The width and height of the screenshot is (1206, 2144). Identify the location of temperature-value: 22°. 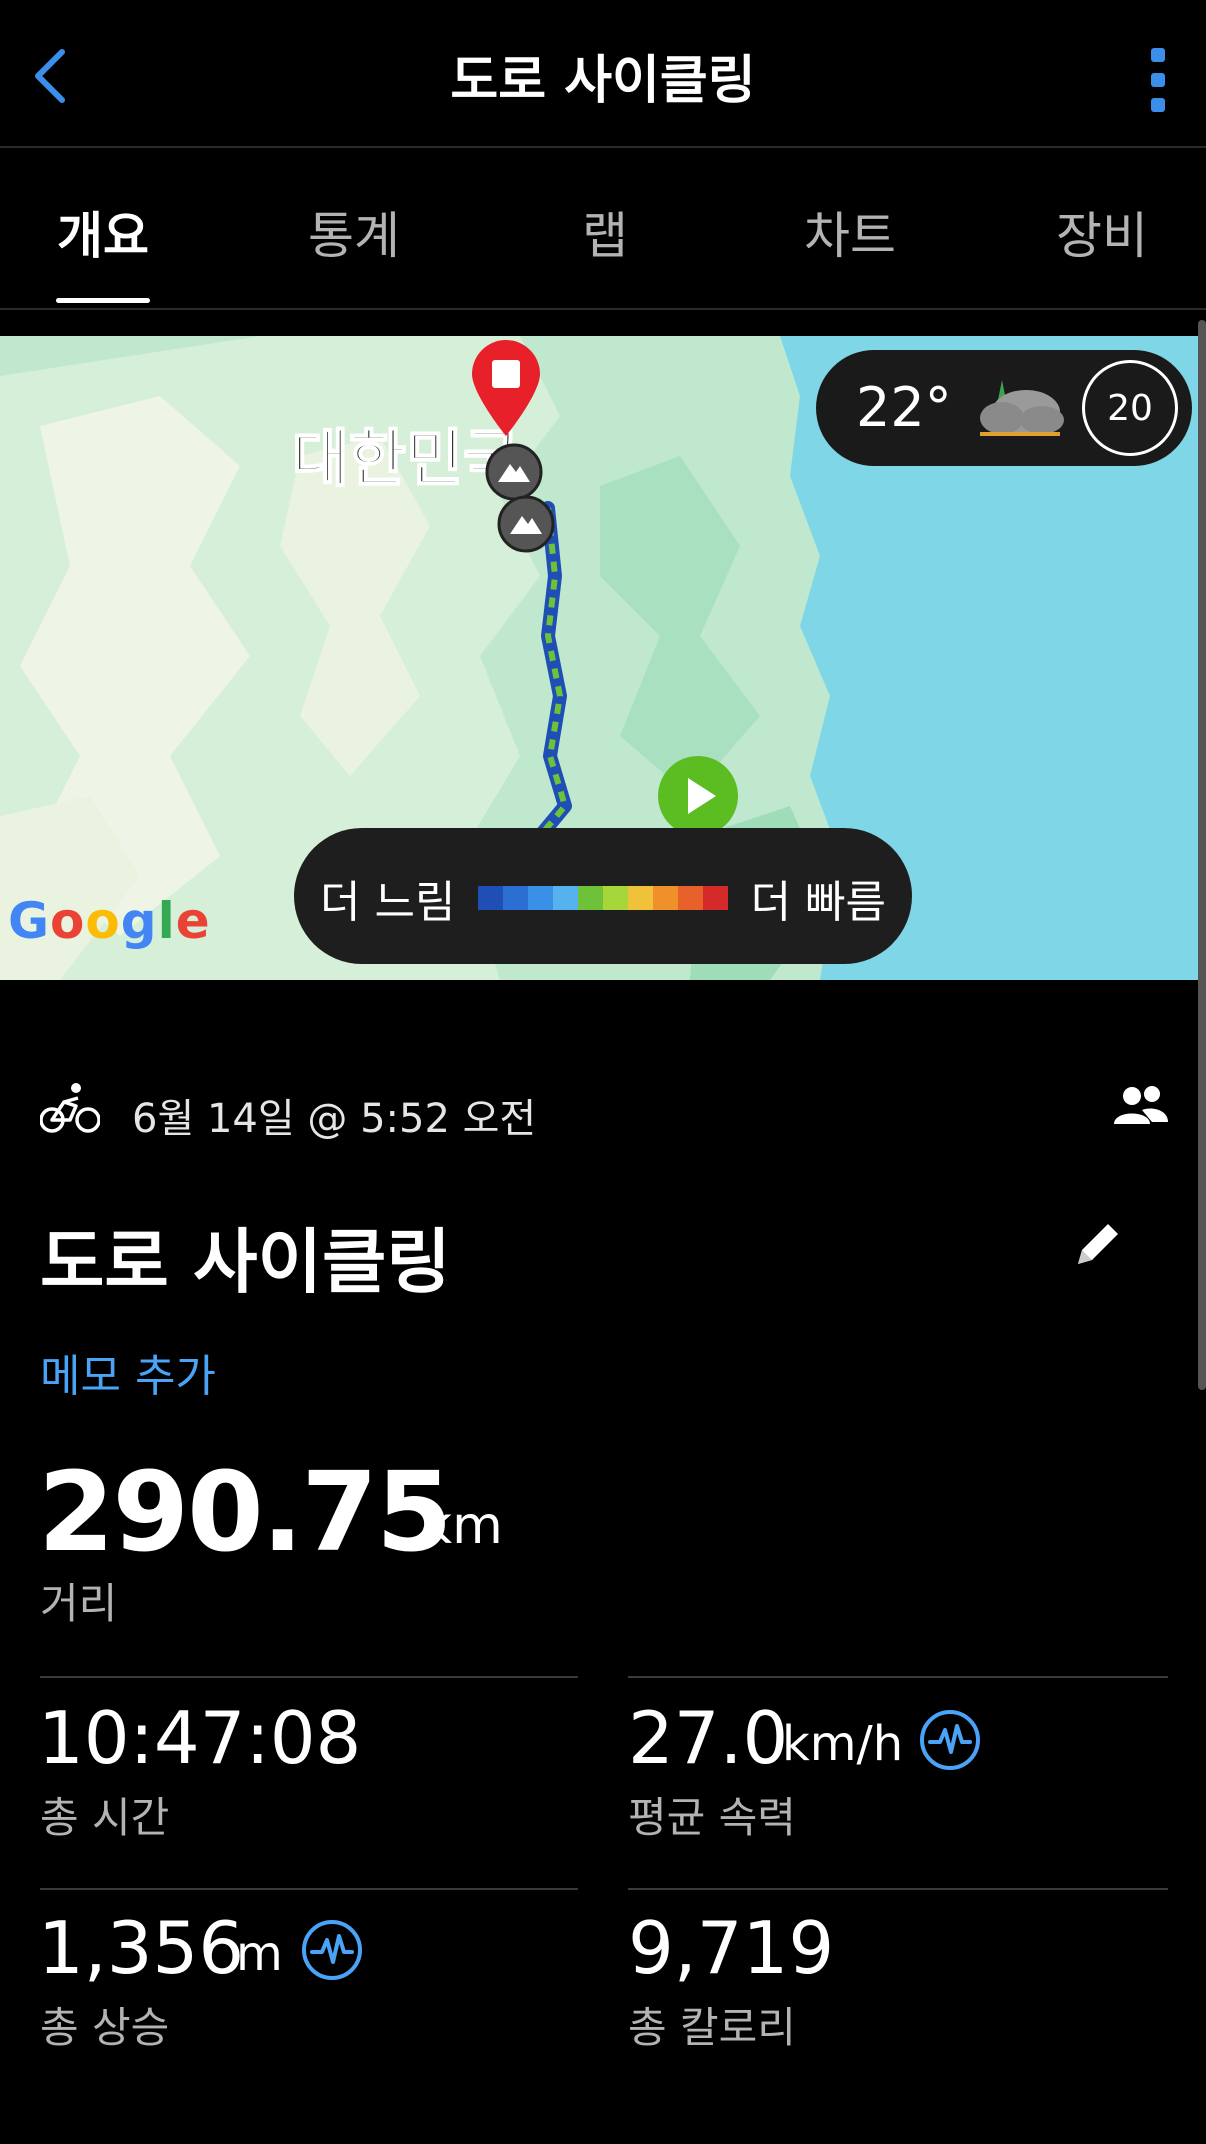
(904, 407).